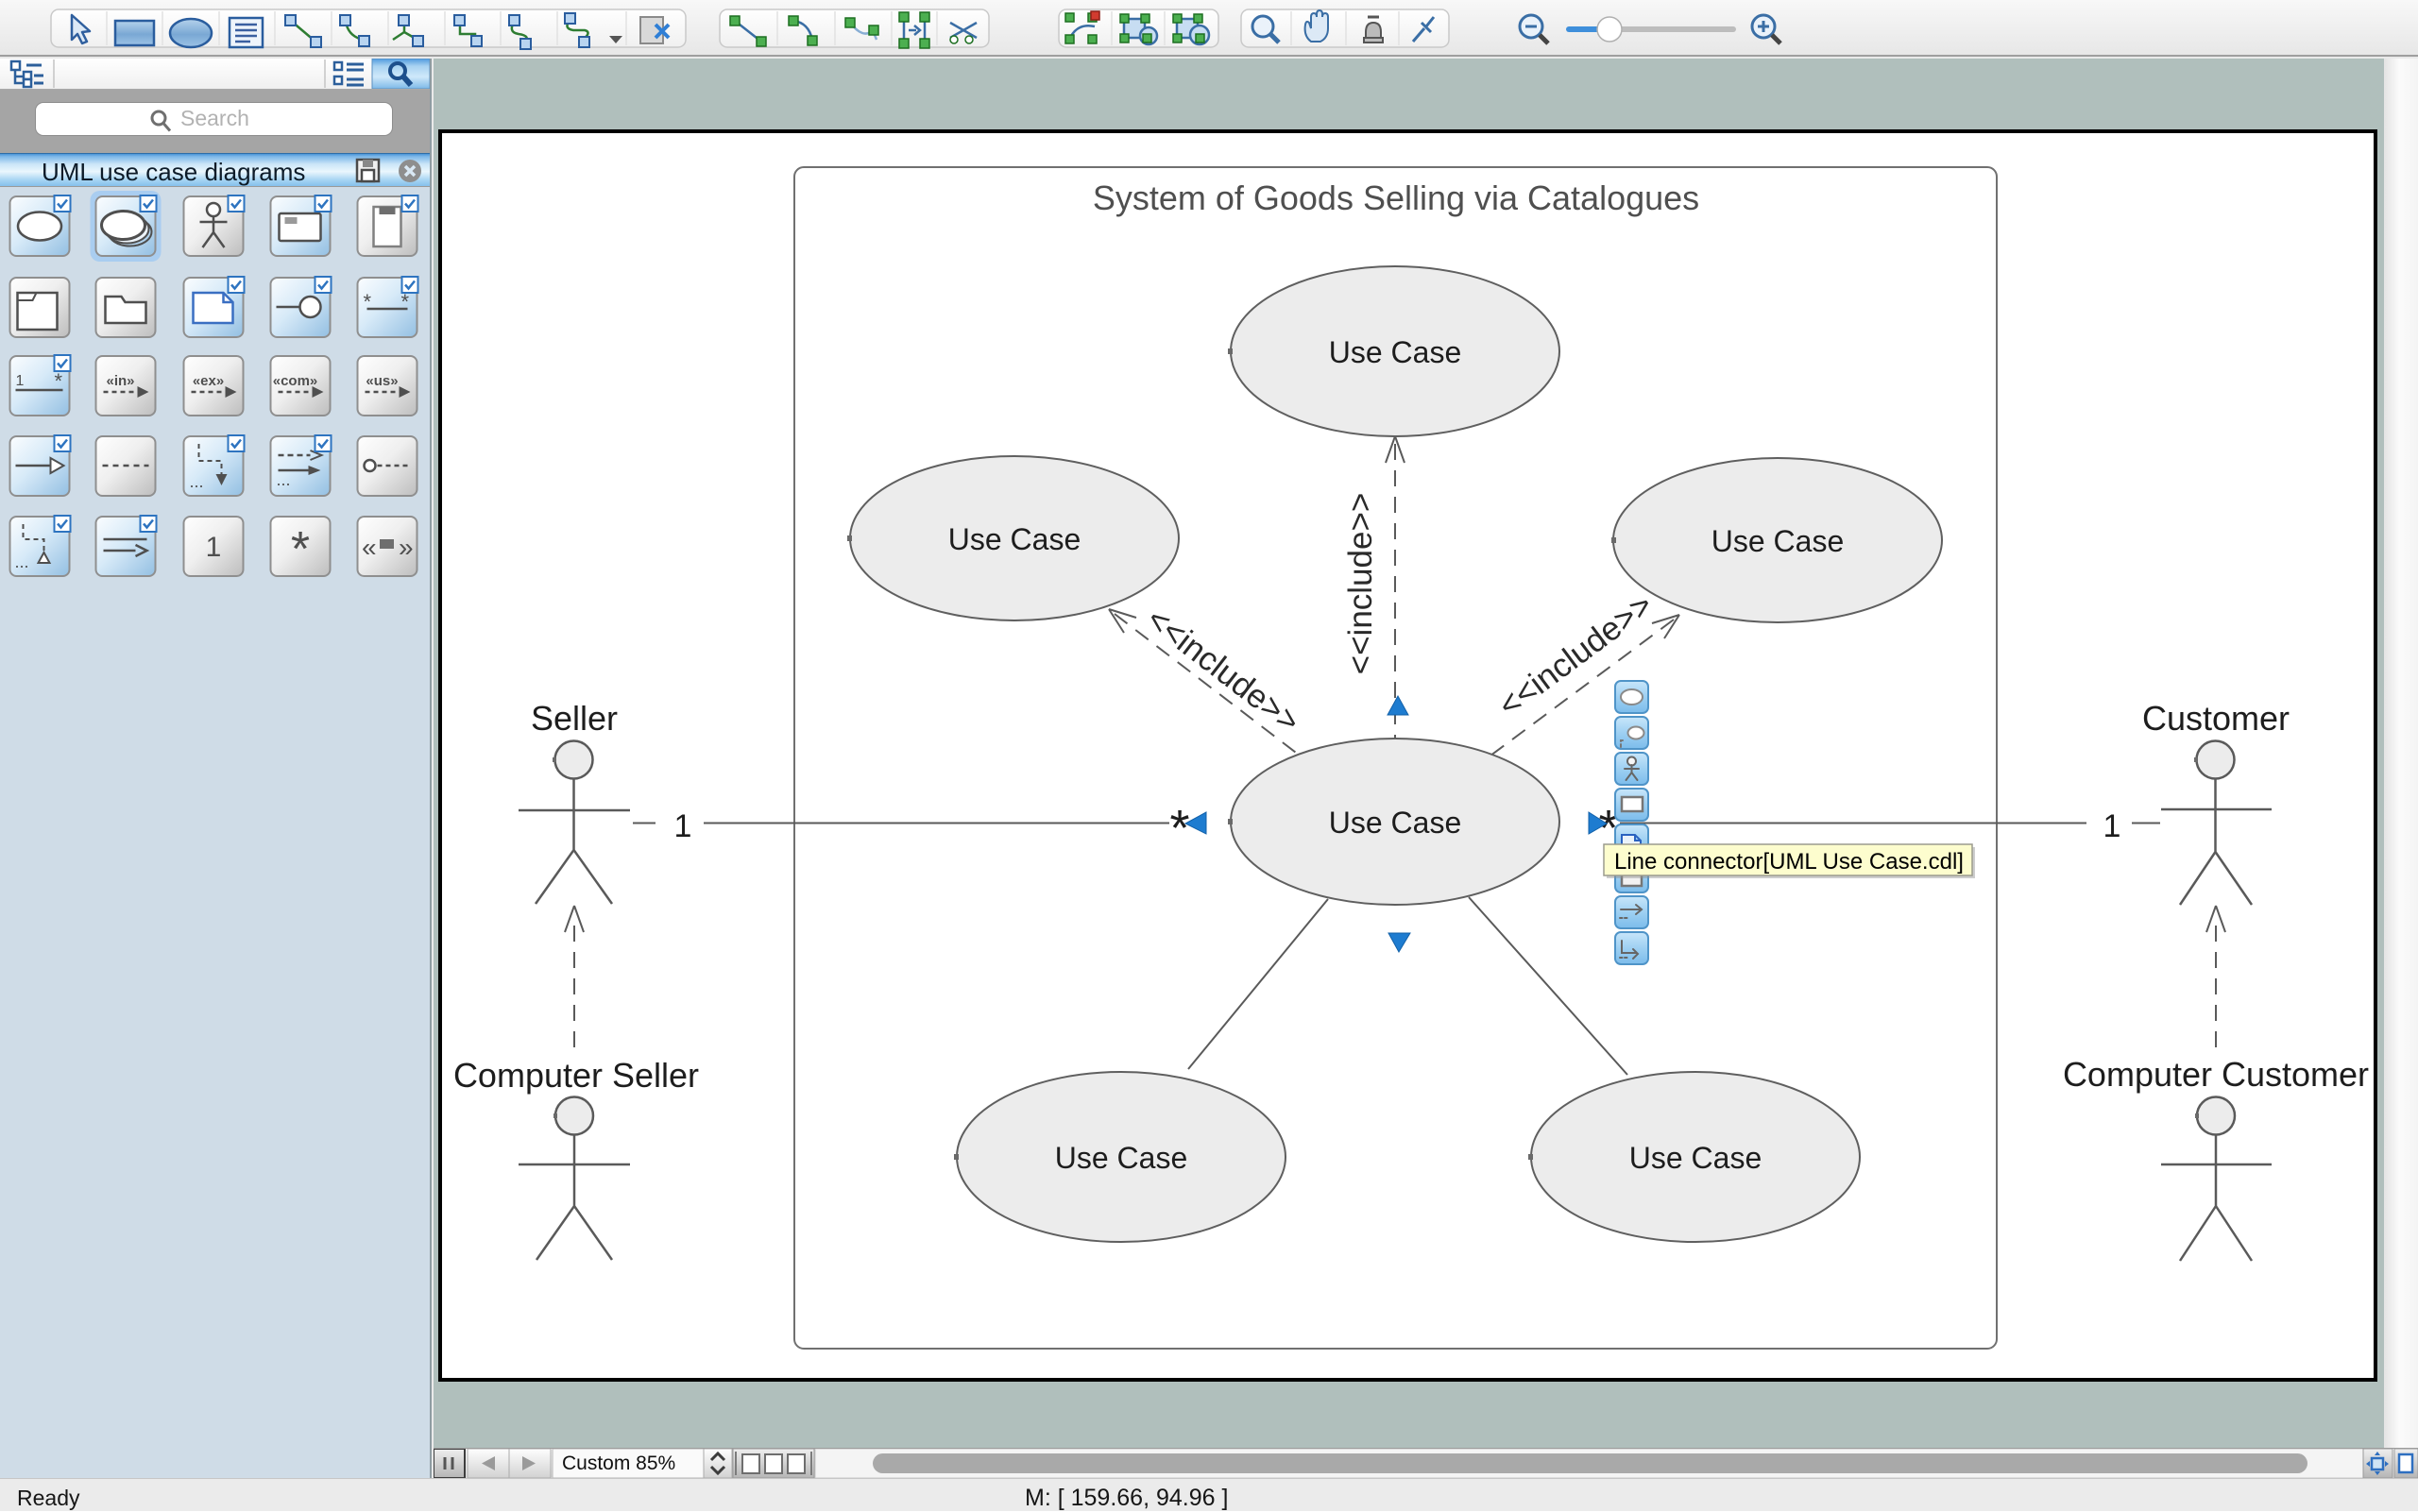 The image size is (2418, 1512). I want to click on svg-text: Customer, so click(2216, 718).